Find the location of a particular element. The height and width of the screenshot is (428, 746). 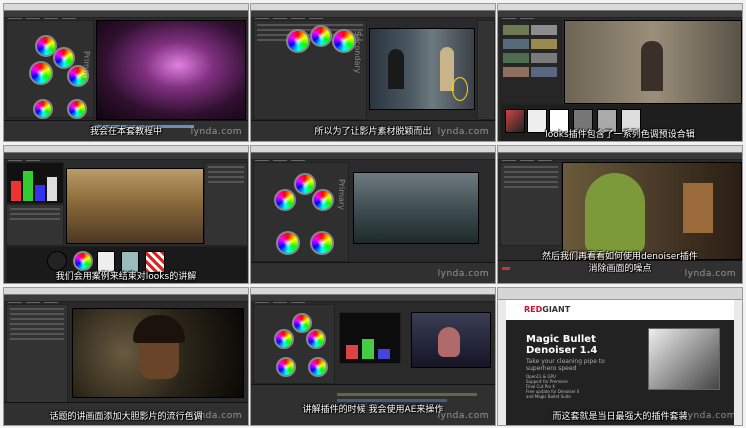

side-panel is located at coordinates (486, 70).